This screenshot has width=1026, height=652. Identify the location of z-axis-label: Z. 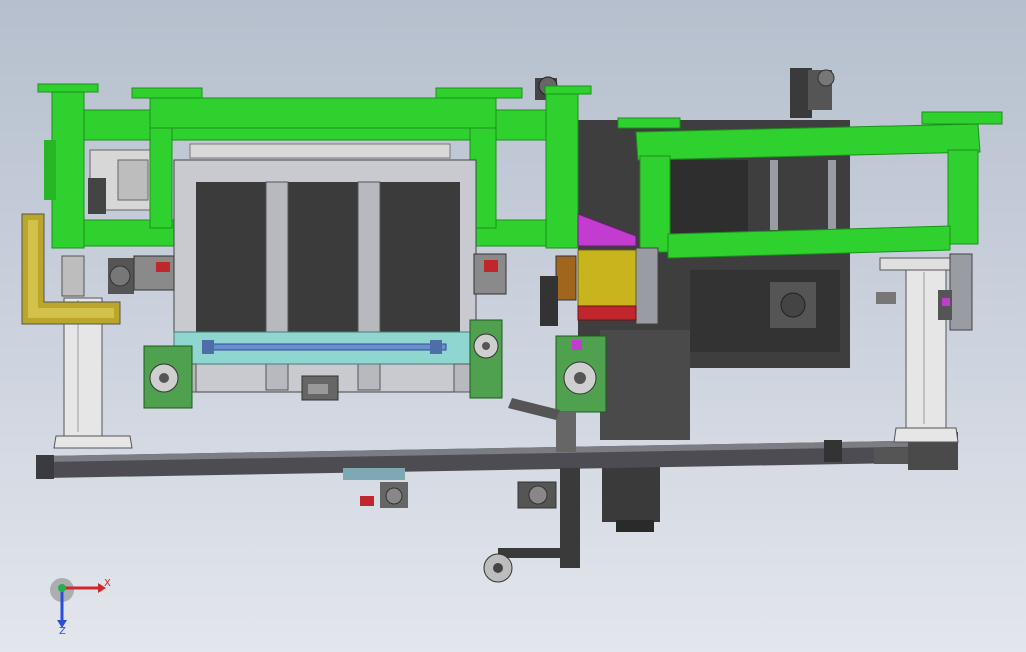
(62, 631).